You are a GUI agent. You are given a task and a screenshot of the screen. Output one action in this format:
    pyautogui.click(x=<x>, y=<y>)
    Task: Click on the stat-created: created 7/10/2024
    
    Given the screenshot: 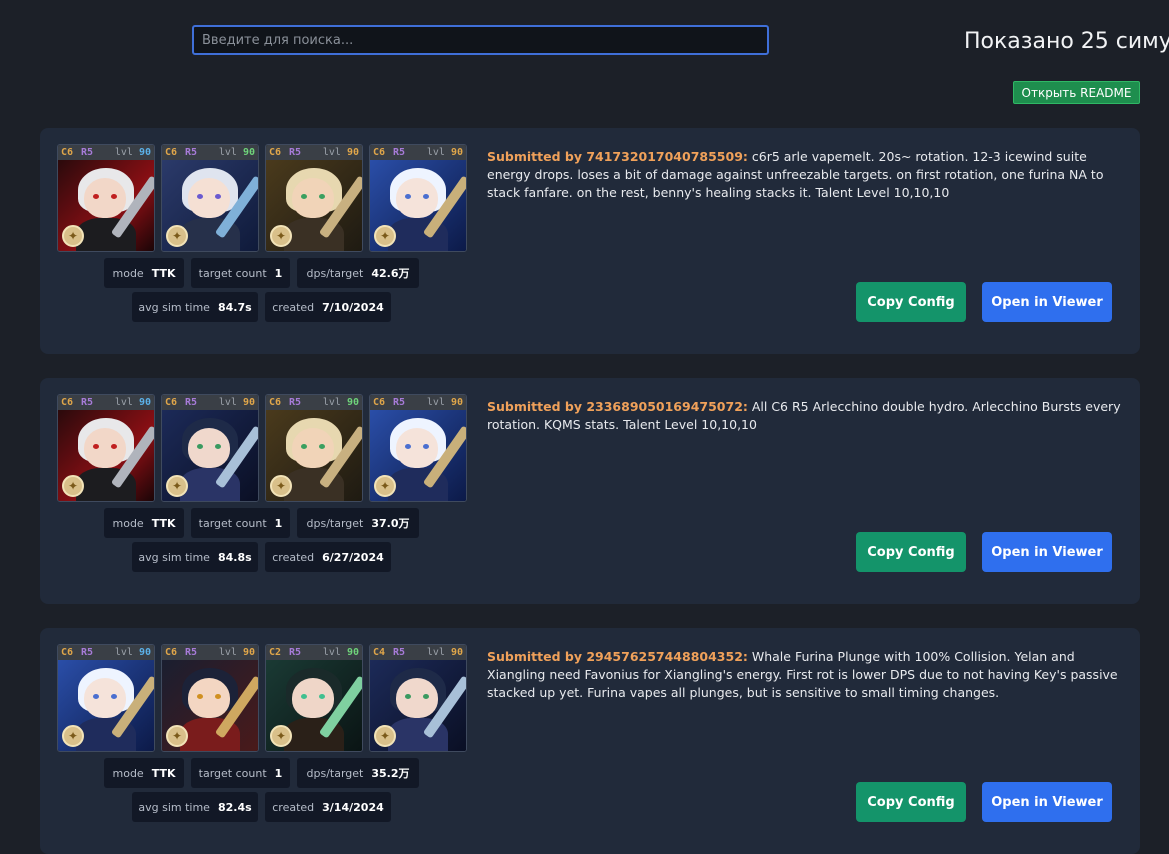 What is the action you would take?
    pyautogui.click(x=328, y=307)
    